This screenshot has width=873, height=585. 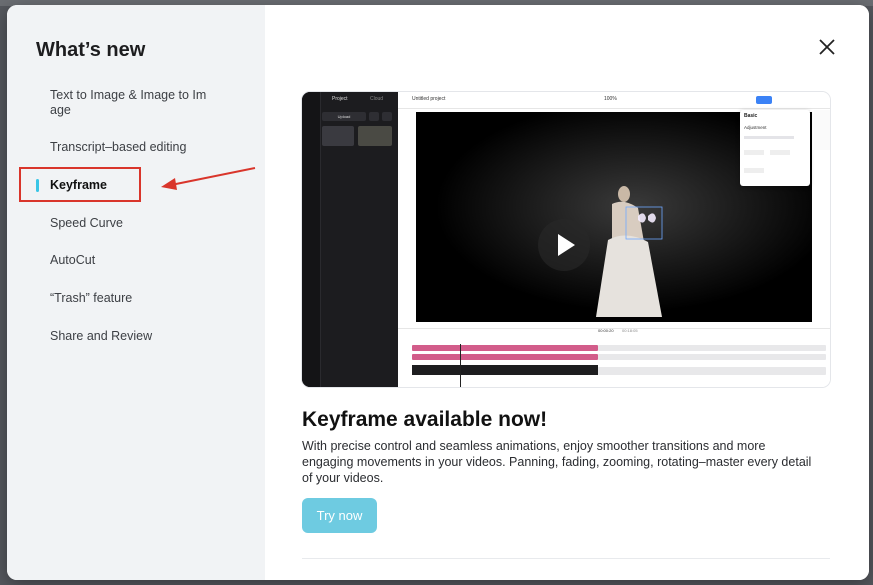 I want to click on preview-export-button, so click(x=764, y=100).